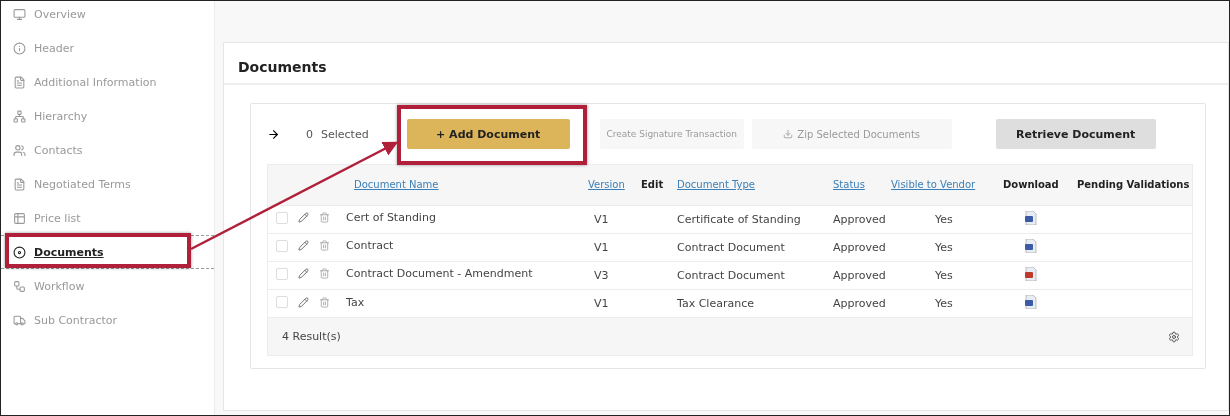 The image size is (1230, 416). Describe the element at coordinates (753, 185) in the screenshot. I see `column-header: Document Type` at that location.